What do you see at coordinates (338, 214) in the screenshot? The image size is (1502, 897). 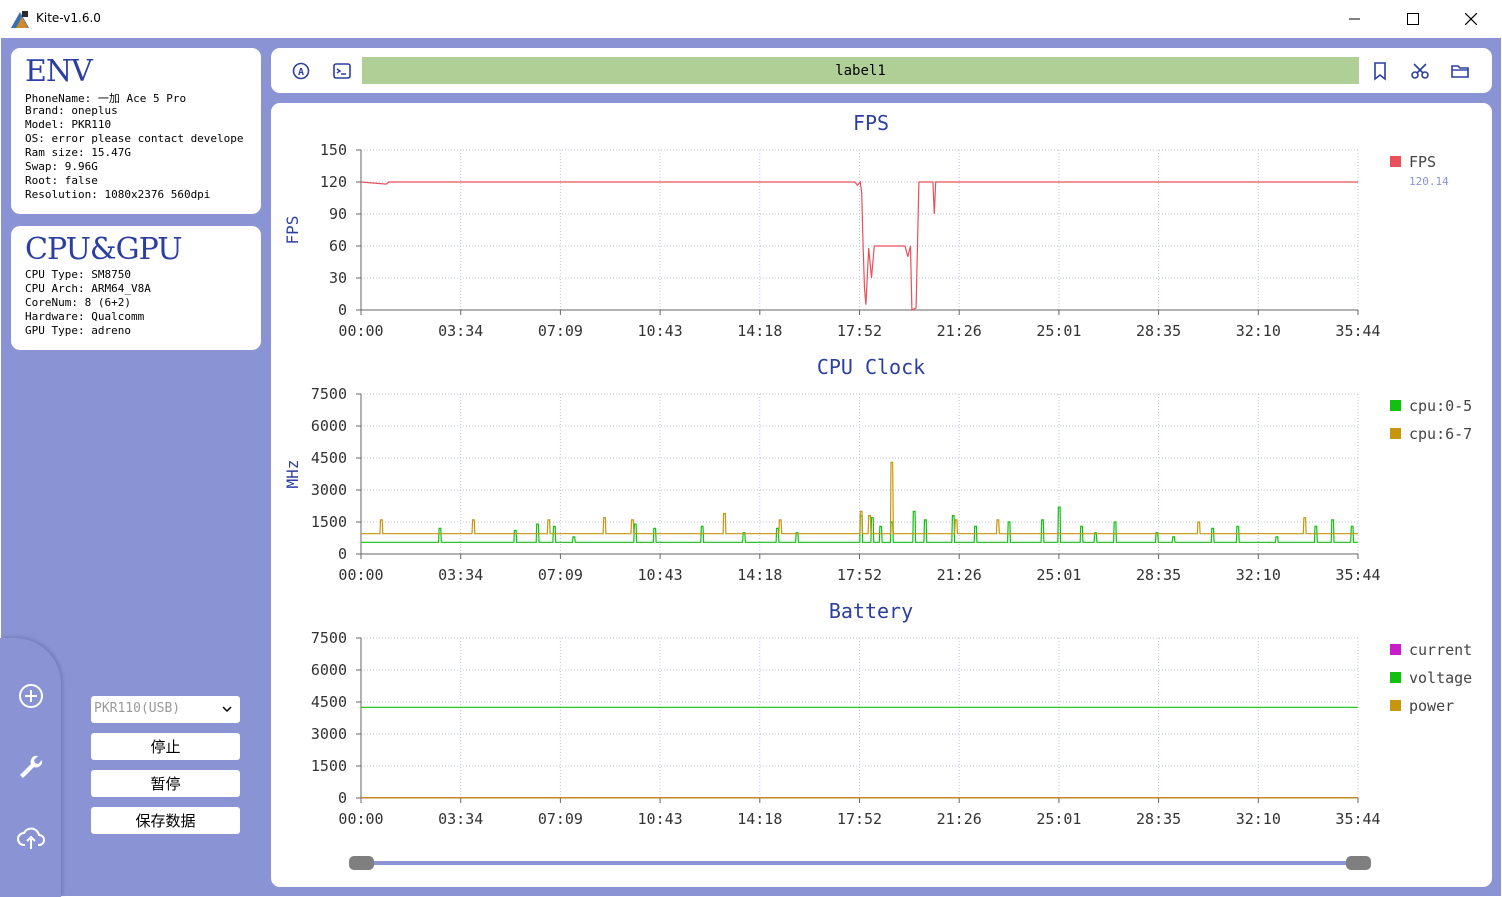 I see `y-tick-label: 90` at bounding box center [338, 214].